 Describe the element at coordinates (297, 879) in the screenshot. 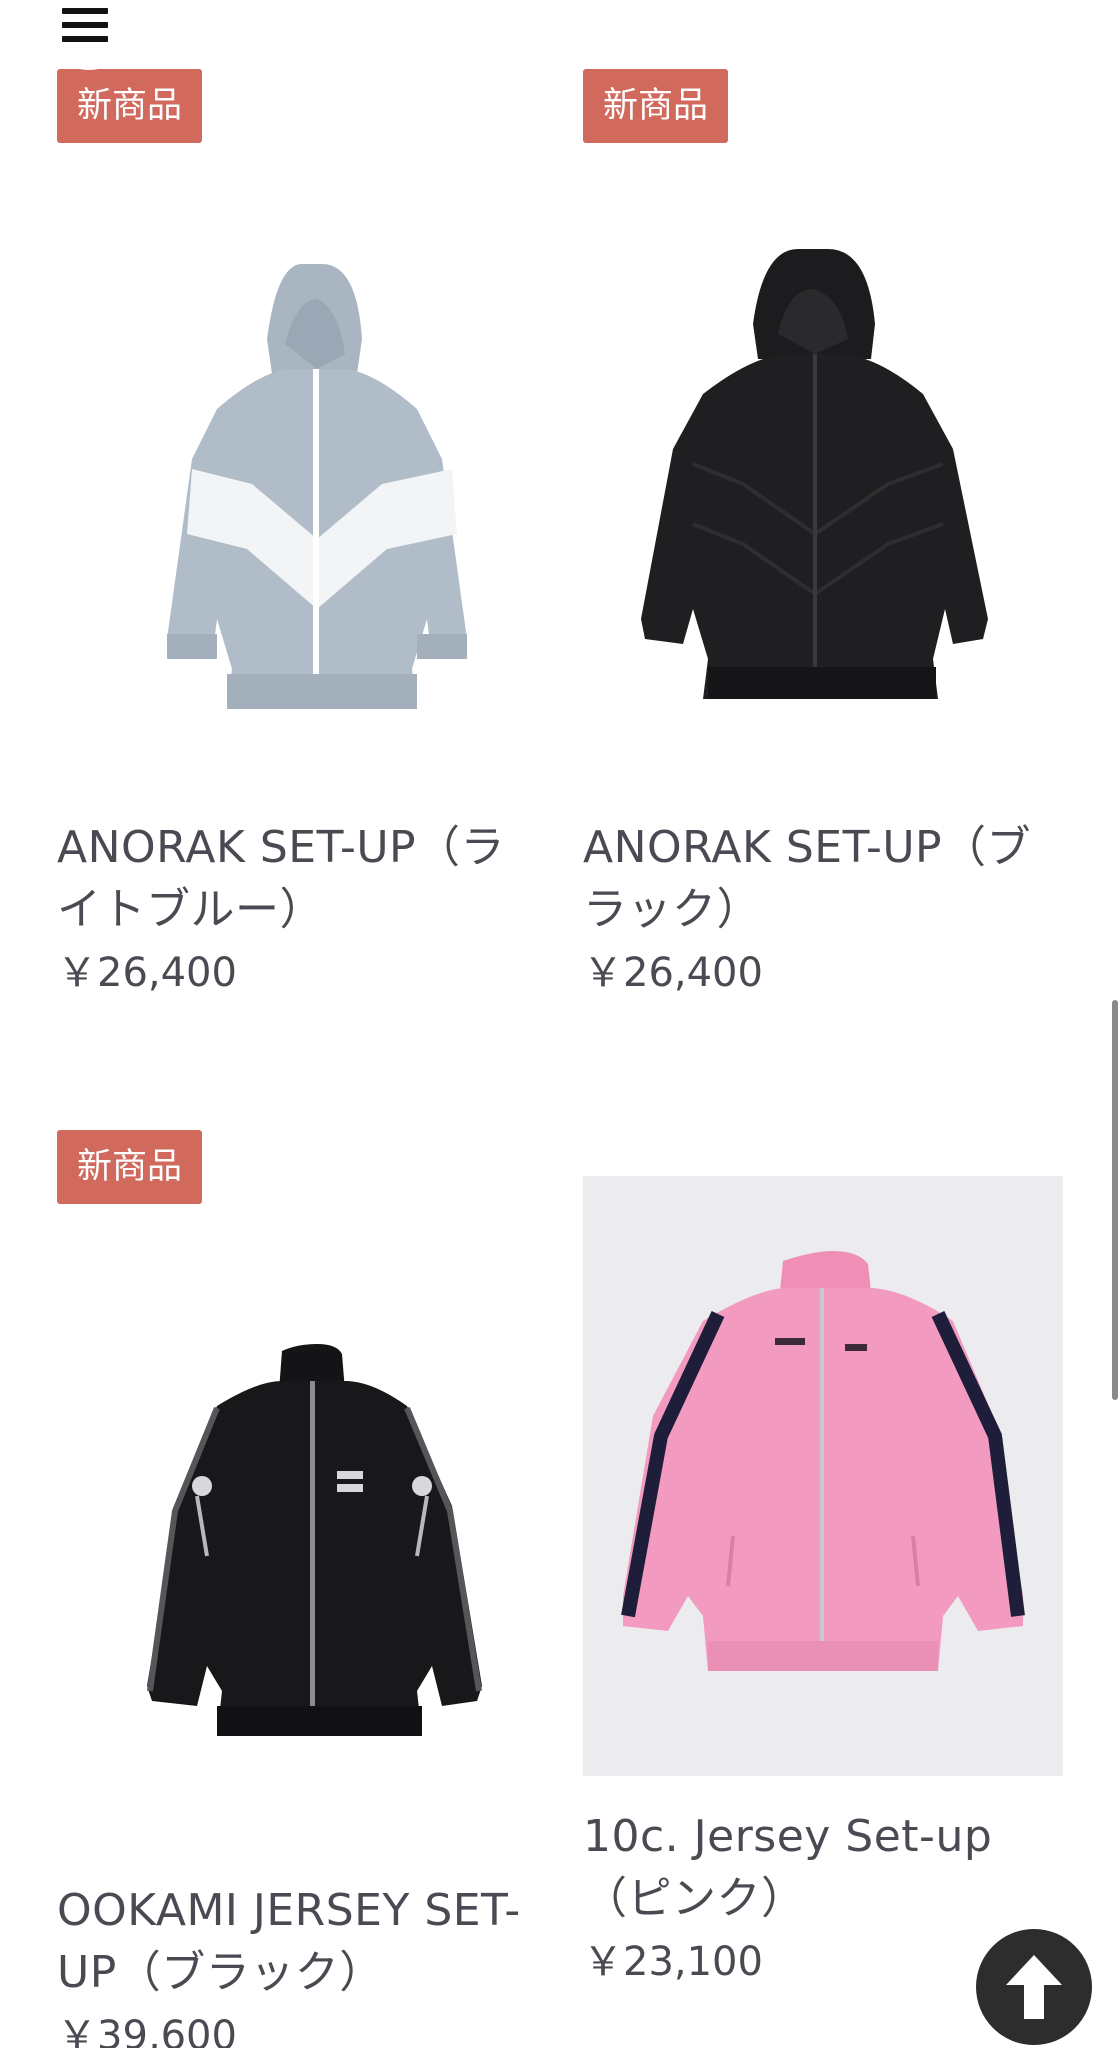

I see `product-name: ANORAK SET-UP（ライトブルー）` at that location.